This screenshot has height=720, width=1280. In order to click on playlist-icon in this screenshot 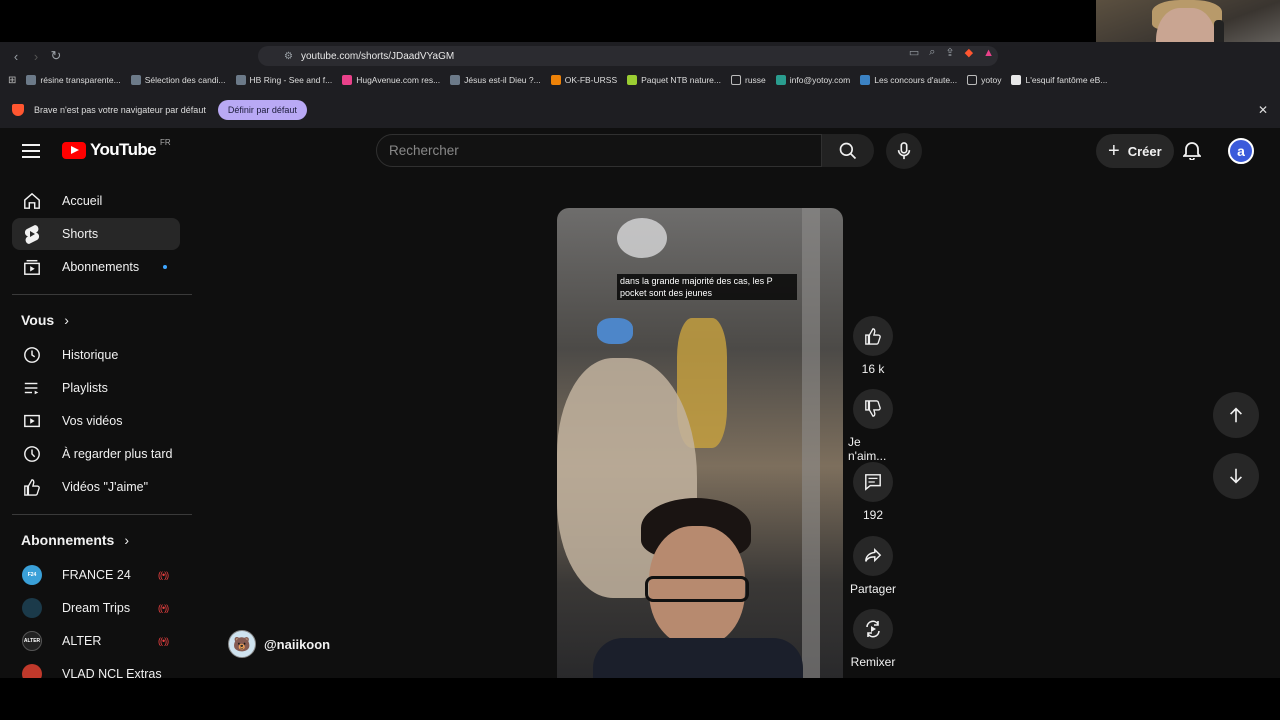, I will do `click(32, 388)`.